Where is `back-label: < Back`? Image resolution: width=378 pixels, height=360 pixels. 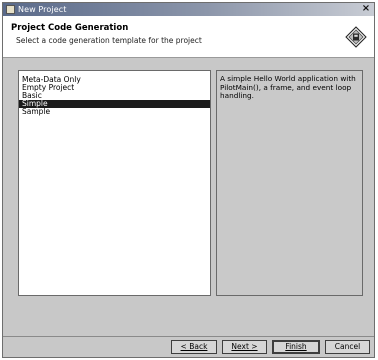
back-label: < Back is located at coordinates (194, 346).